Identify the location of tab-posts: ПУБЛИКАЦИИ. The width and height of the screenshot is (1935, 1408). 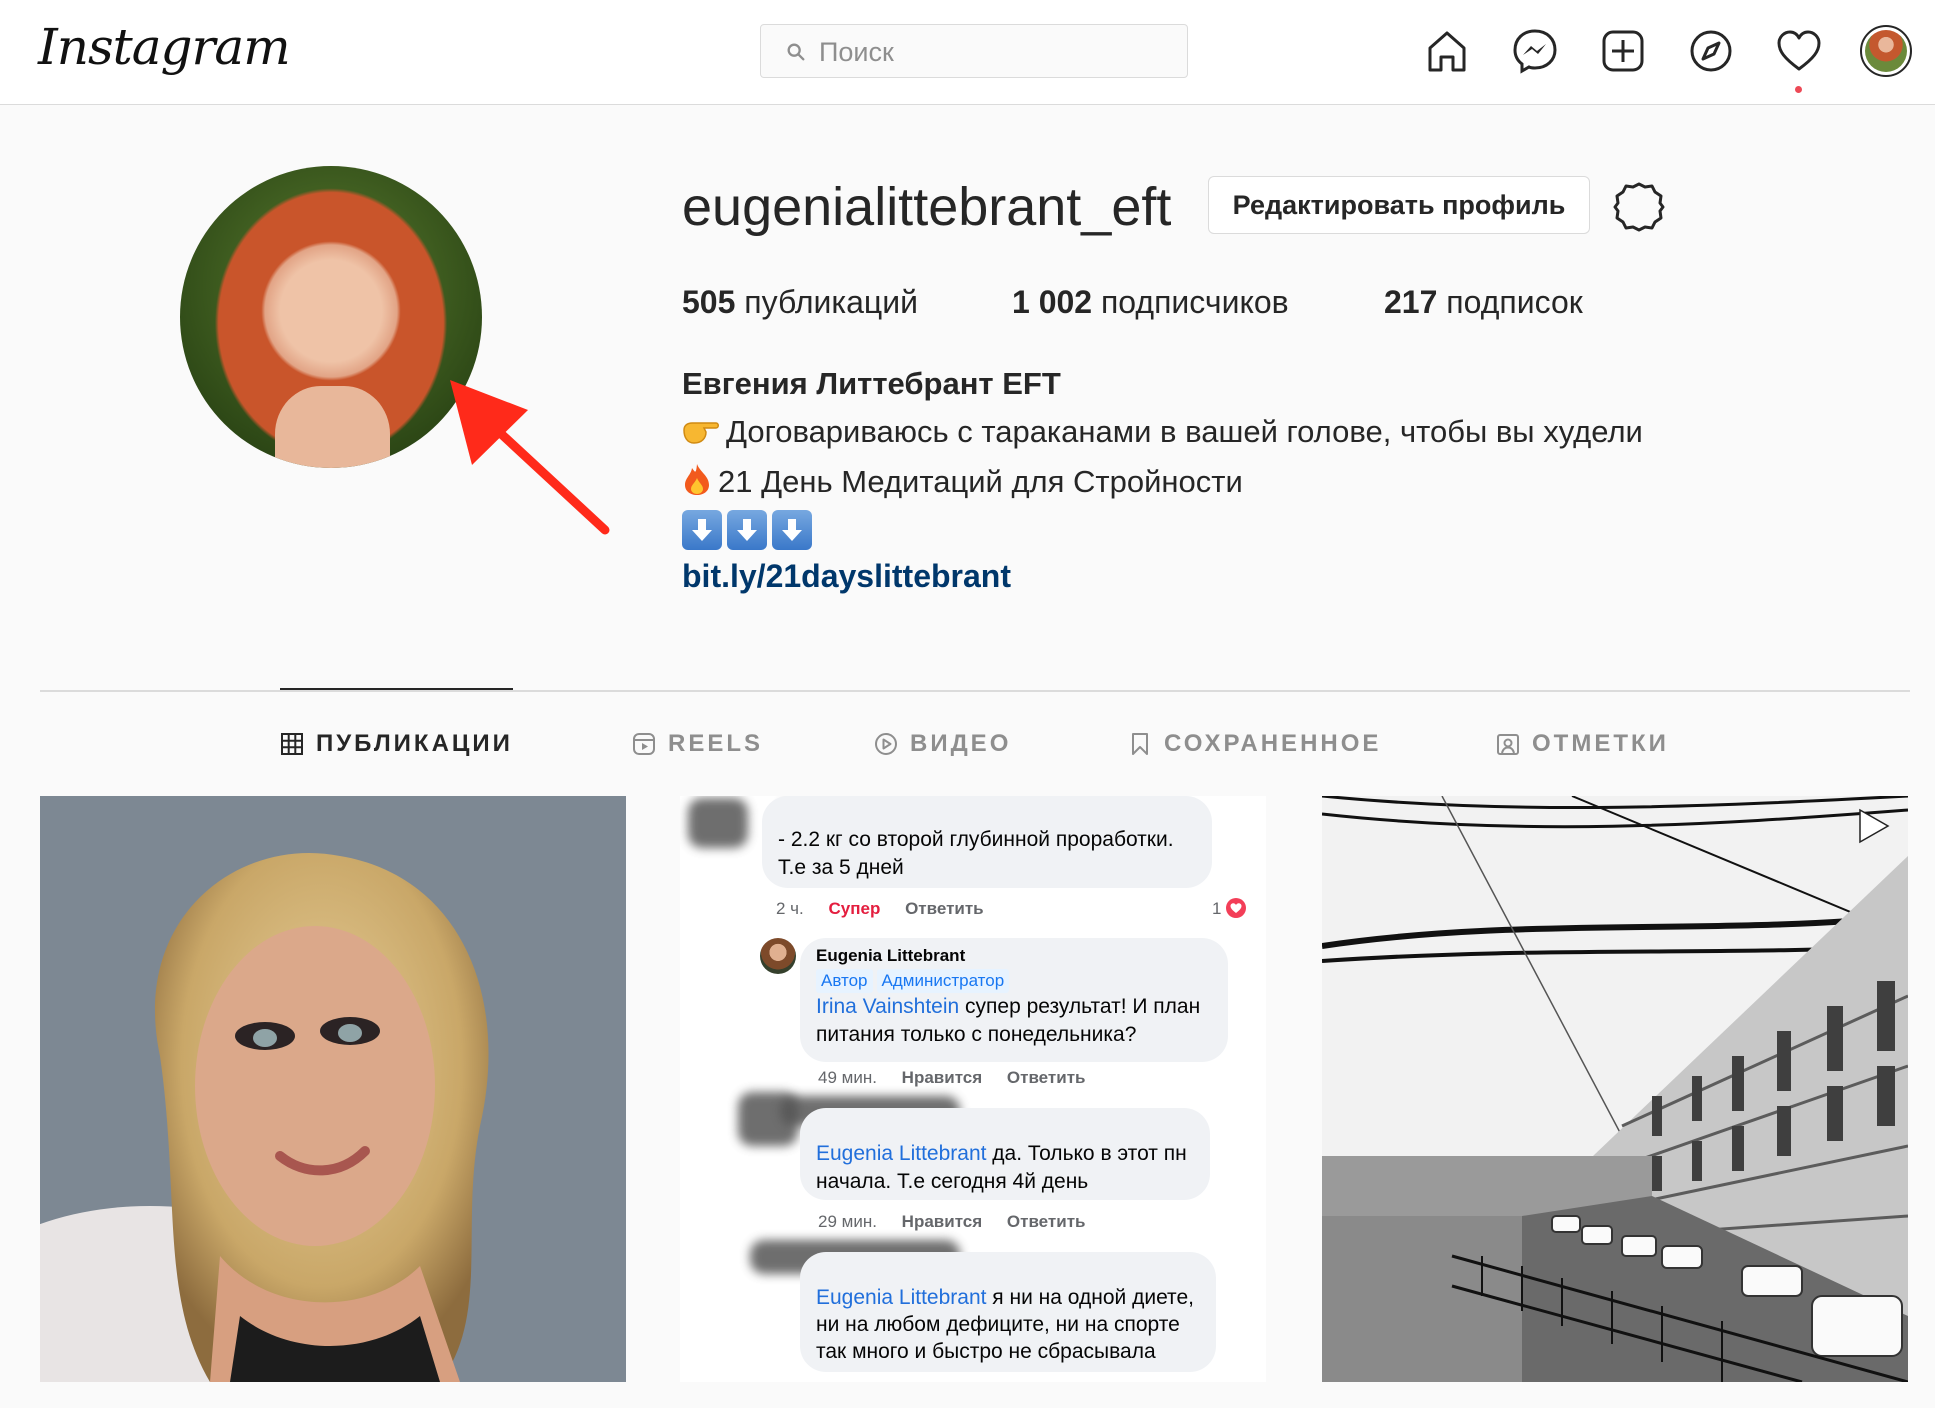
(396, 744).